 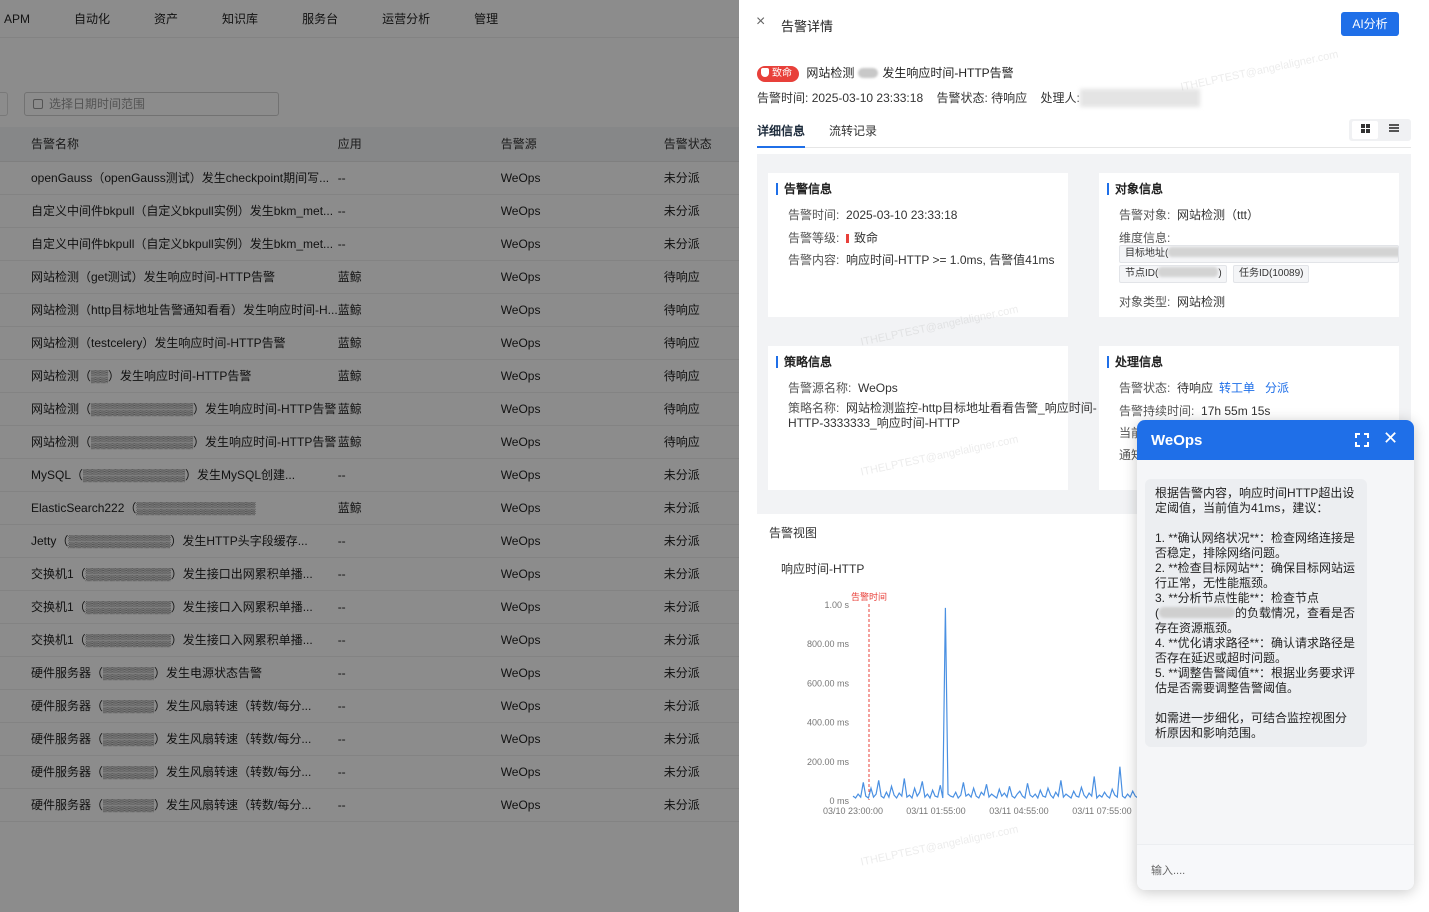 I want to click on dimension-label: 维度信息:, so click(x=1145, y=238).